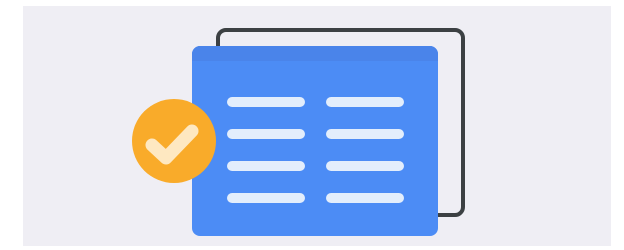  What do you see at coordinates (315, 53) in the screenshot?
I see `front-document-header` at bounding box center [315, 53].